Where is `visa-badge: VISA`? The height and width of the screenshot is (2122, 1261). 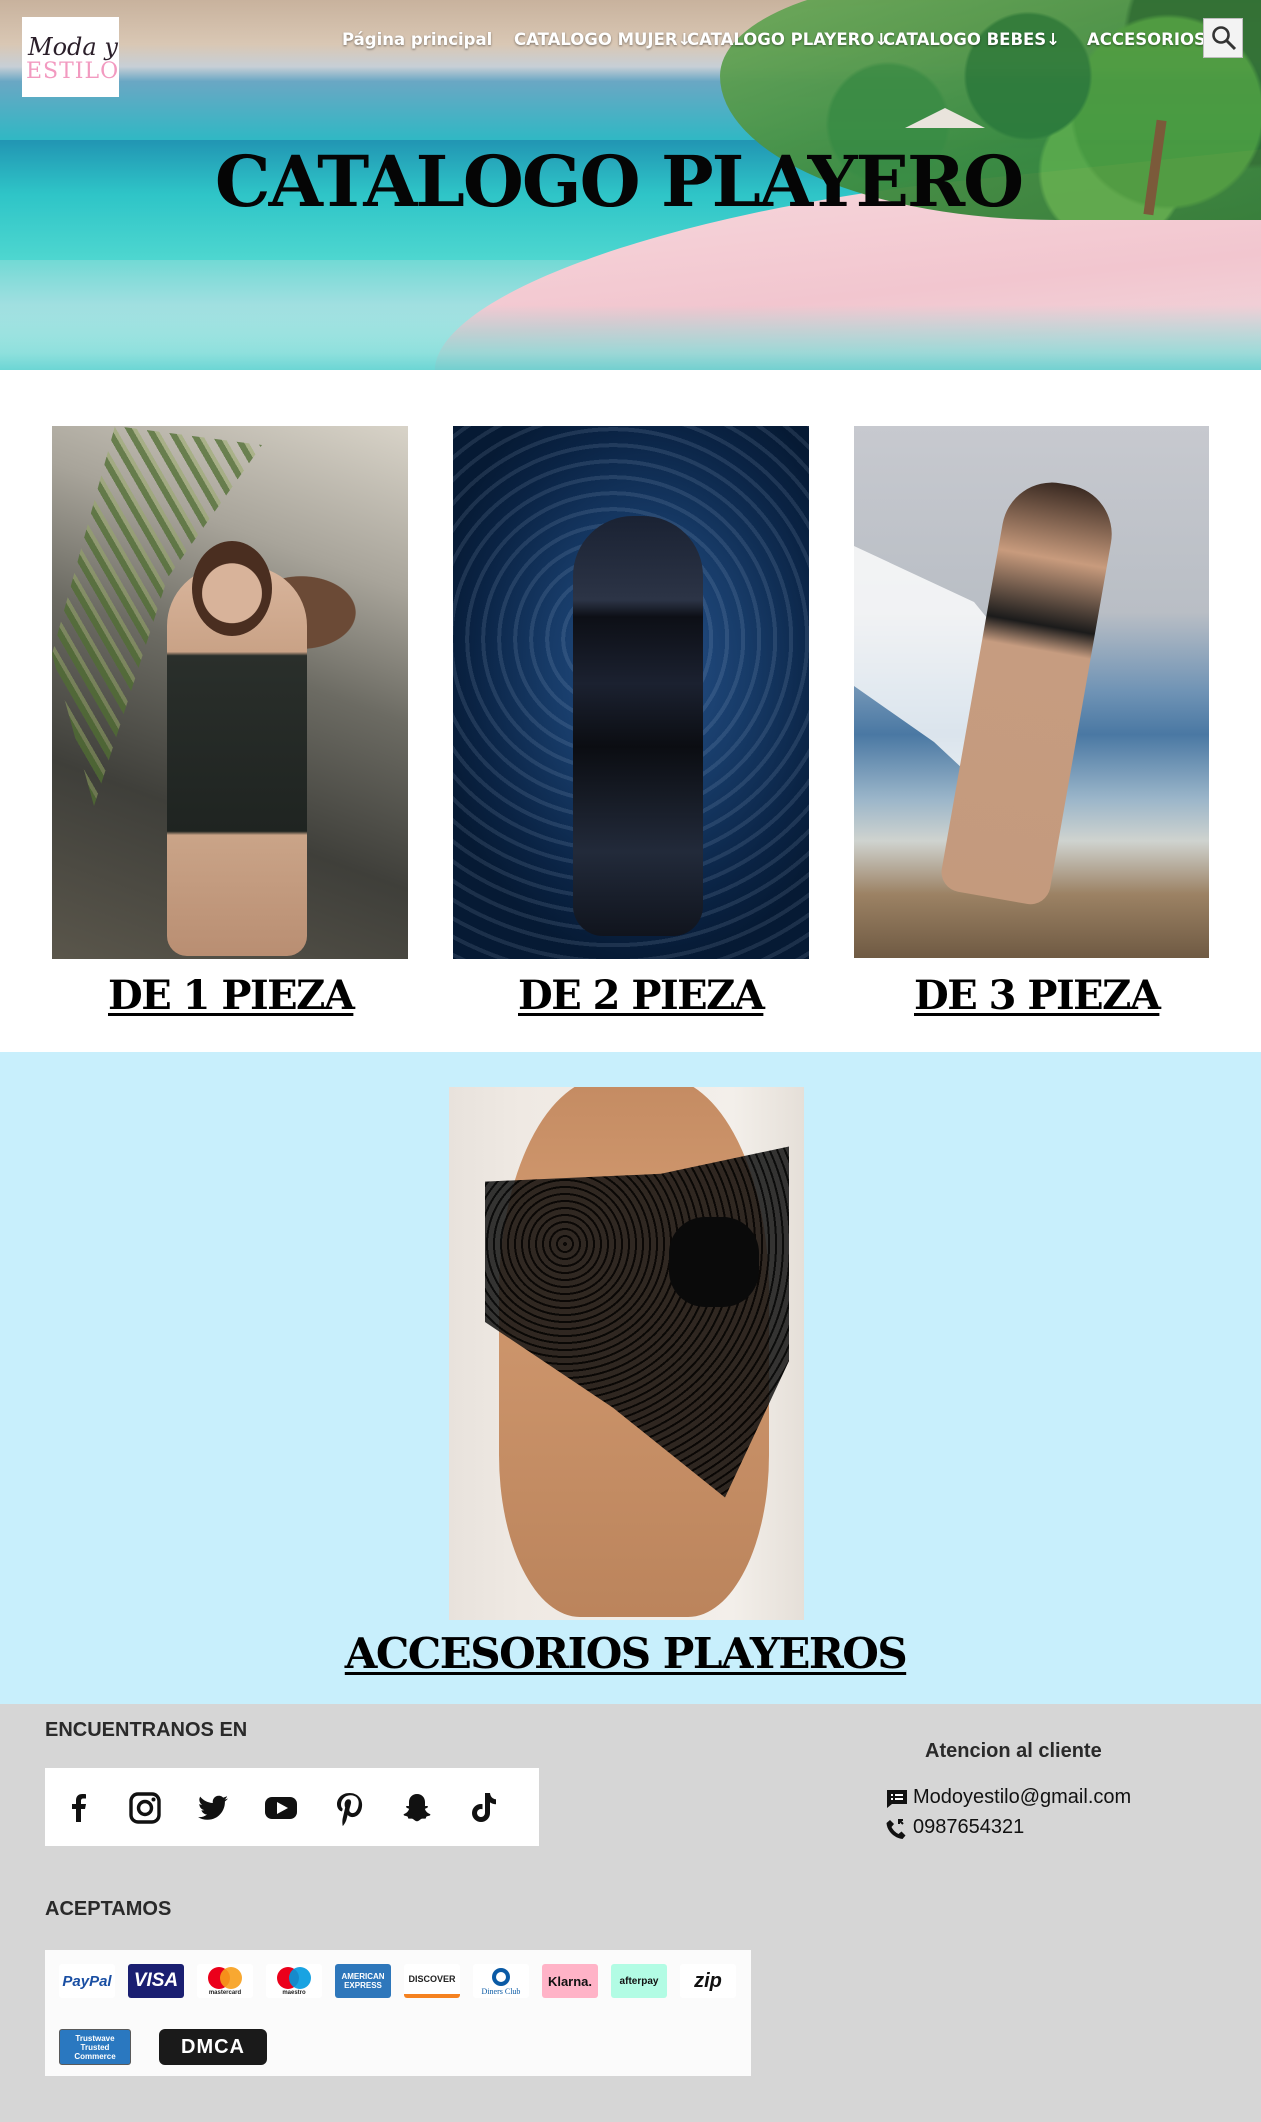 visa-badge: VISA is located at coordinates (156, 1981).